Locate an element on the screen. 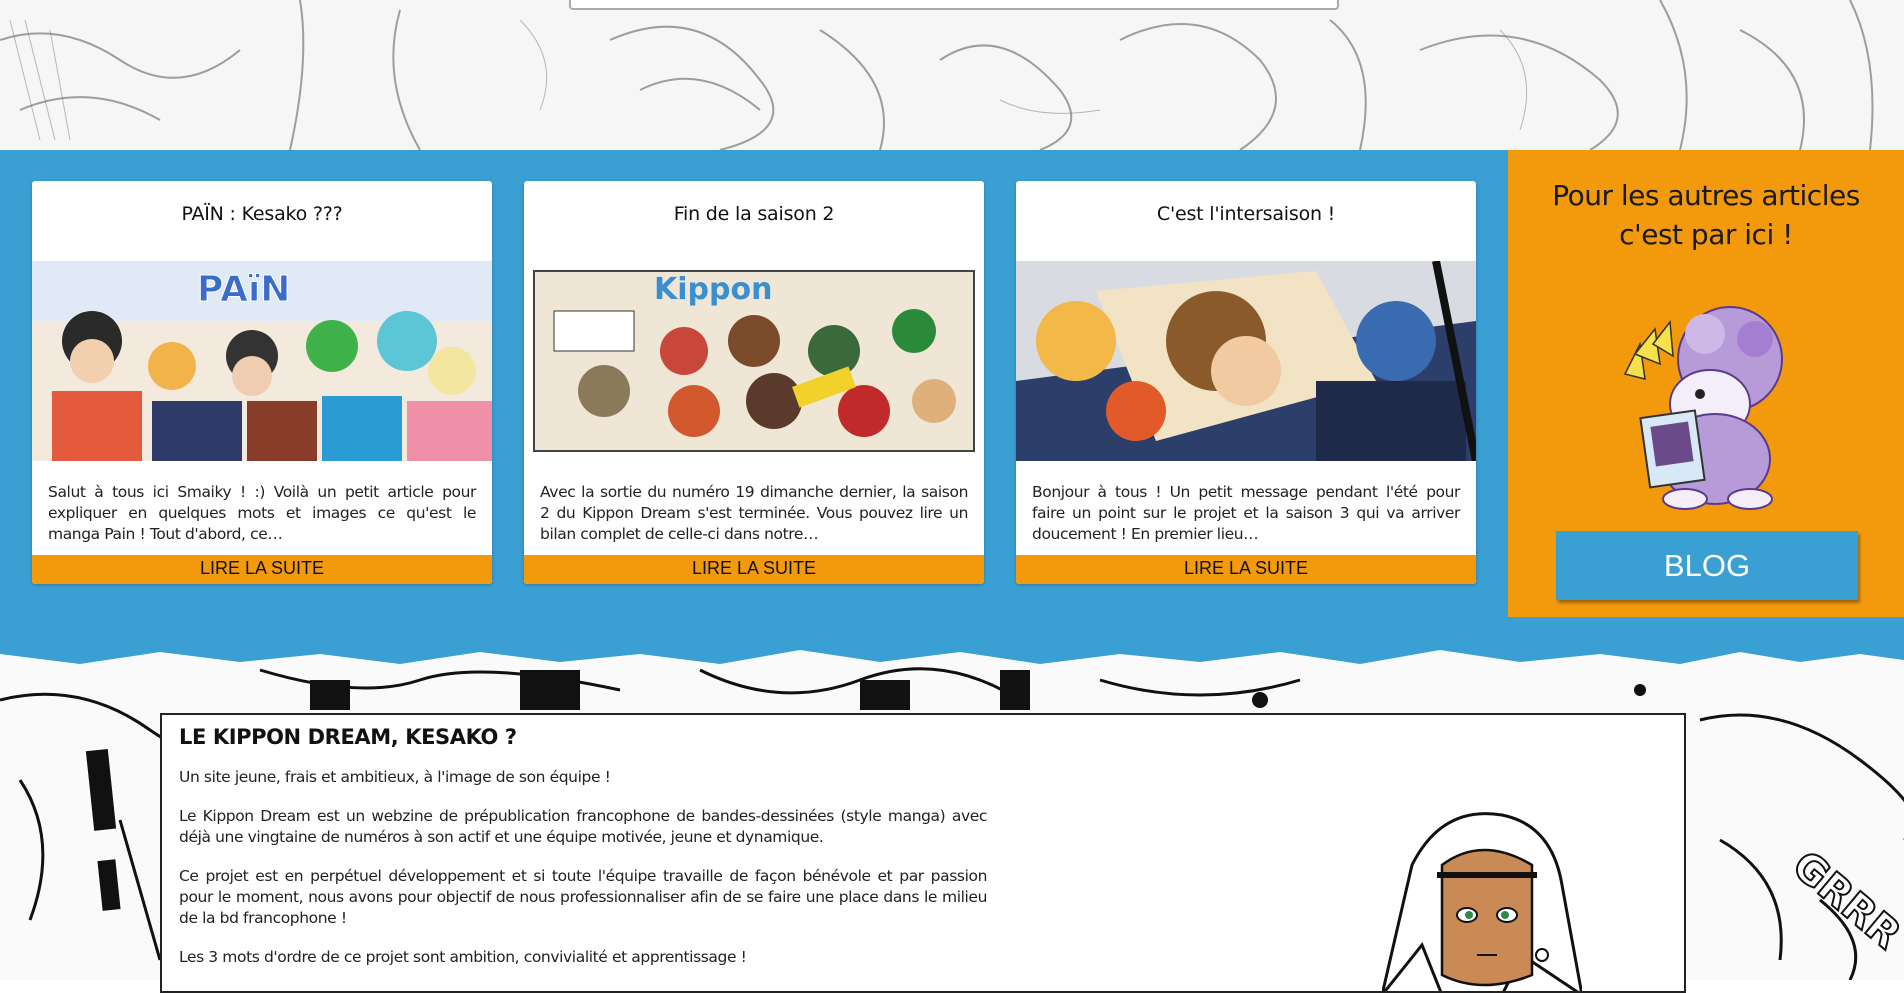  purple-mascot-reading-icon is located at coordinates (1705, 401).